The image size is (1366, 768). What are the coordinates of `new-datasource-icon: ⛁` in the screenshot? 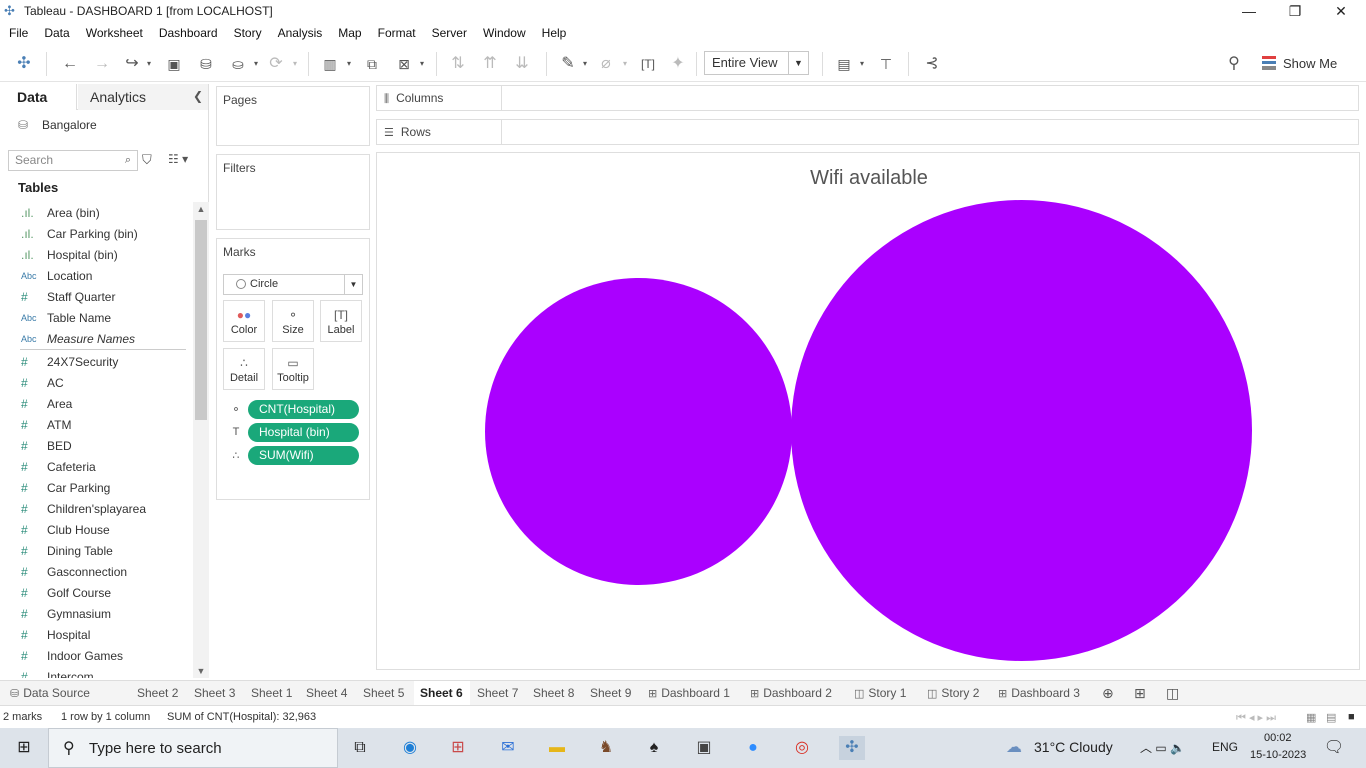 It's located at (206, 64).